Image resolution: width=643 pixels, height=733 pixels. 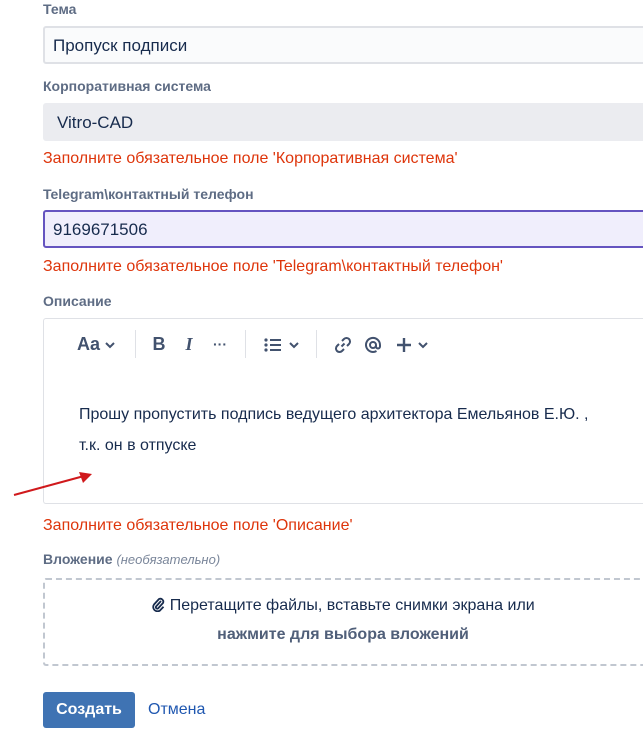 I want to click on text-style-dropdown: Aa, so click(x=96, y=344).